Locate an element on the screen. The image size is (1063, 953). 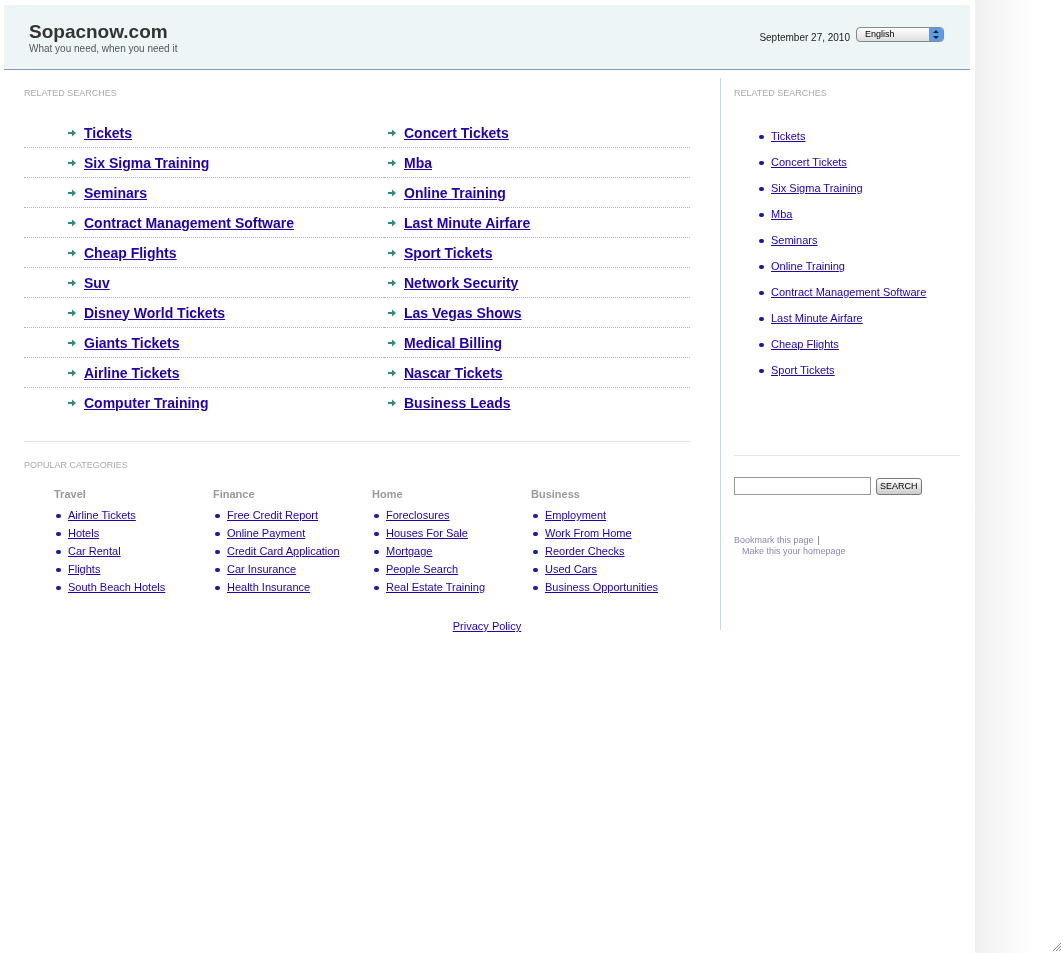
sidebar-link: Mba is located at coordinates (782, 214).